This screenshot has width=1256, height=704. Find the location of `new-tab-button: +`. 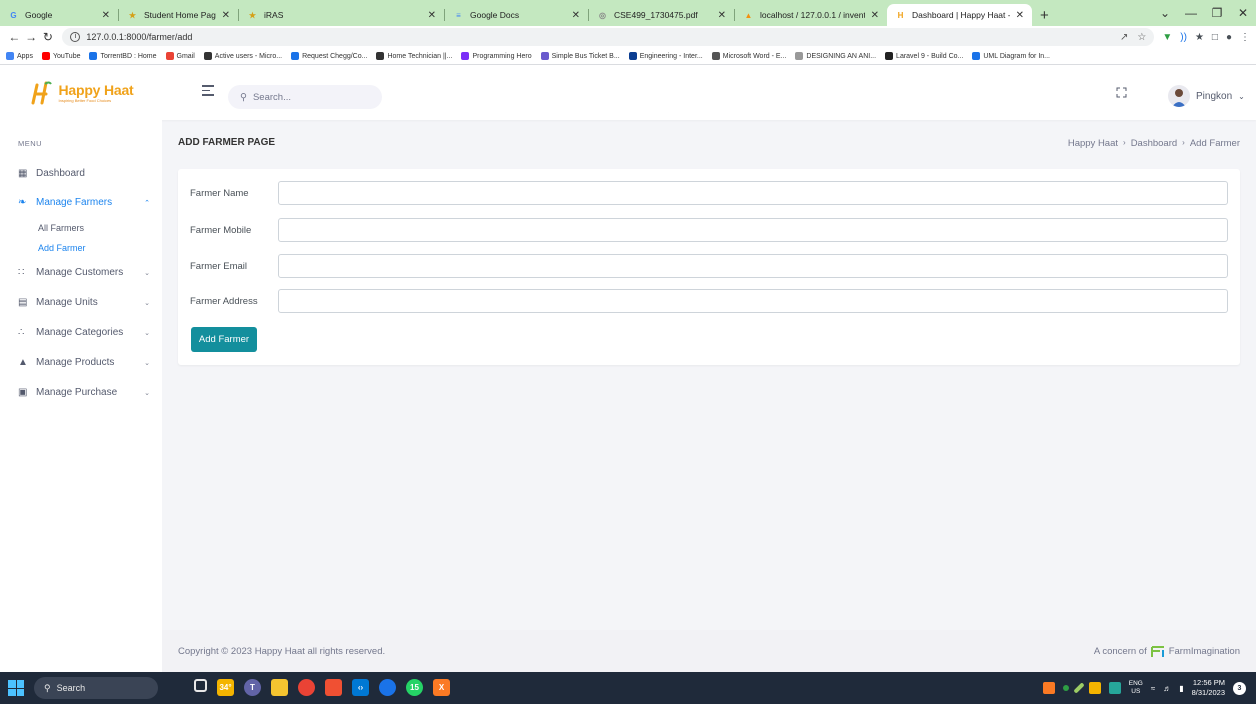

new-tab-button: + is located at coordinates (1044, 15).